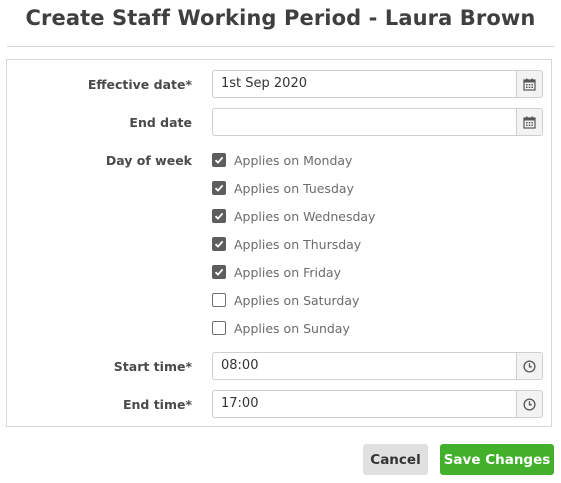 The height and width of the screenshot is (483, 561). Describe the element at coordinates (293, 160) in the screenshot. I see `checkbox-label: Applies on Monday` at that location.